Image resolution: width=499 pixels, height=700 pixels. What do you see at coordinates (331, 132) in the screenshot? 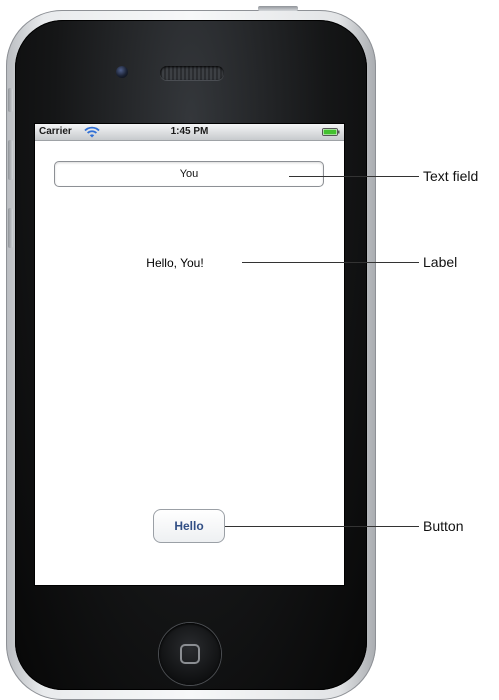
I see `battery-icon` at bounding box center [331, 132].